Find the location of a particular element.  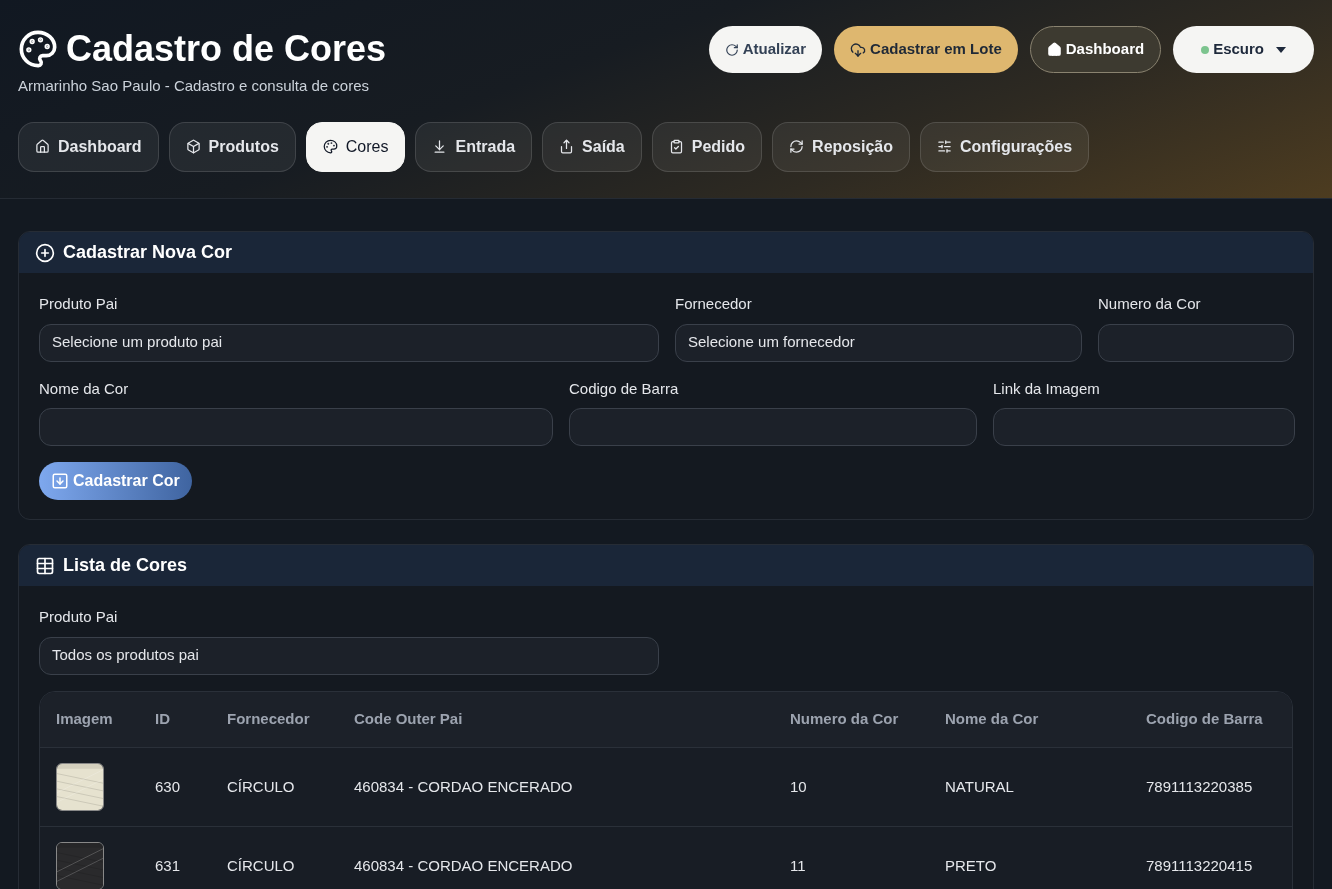

nav-tab: Configurações is located at coordinates (1005, 146).